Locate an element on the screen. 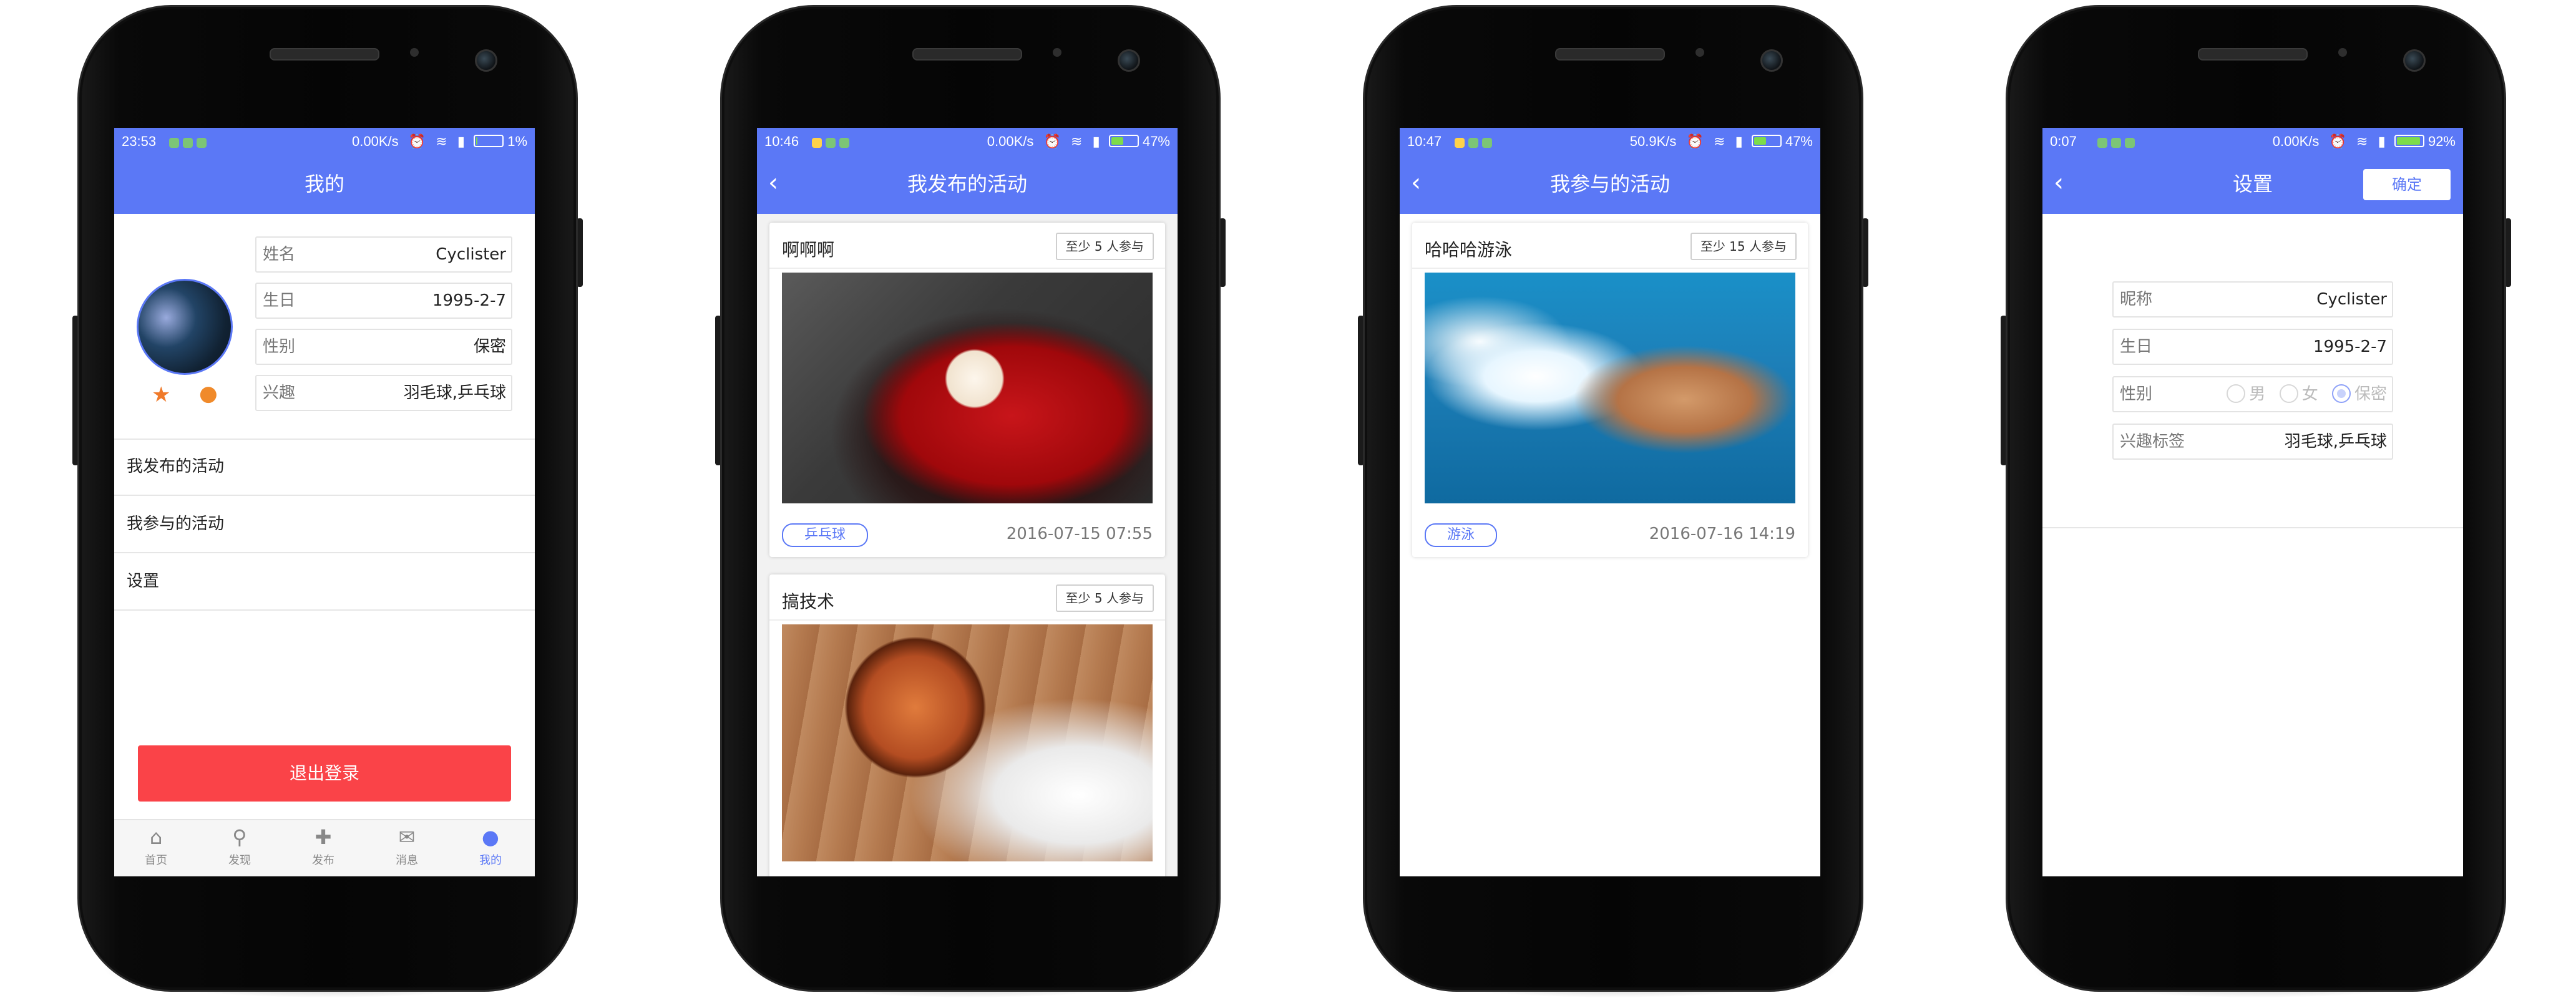 This screenshot has height=1003, width=2576. interest-field: 兴趣 羽毛球,乒乓球 is located at coordinates (383, 393).